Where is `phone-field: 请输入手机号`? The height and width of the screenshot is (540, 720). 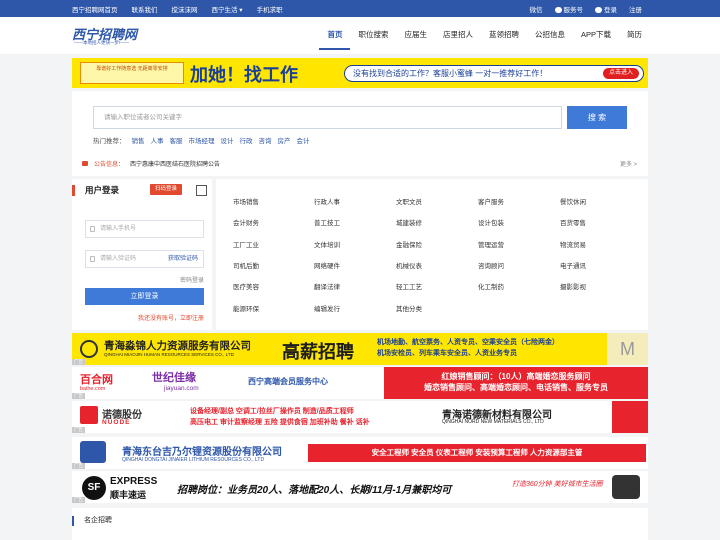
phone-field: 请输入手机号 is located at coordinates (144, 229).